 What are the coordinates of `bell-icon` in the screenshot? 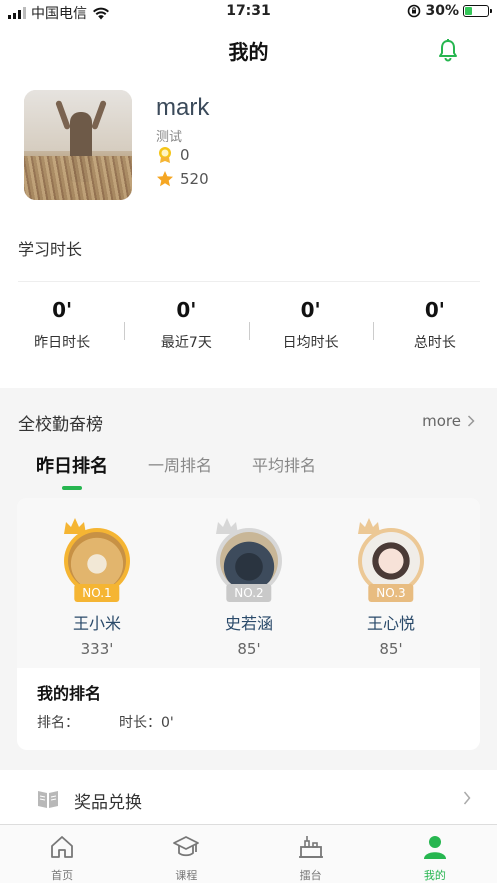 It's located at (448, 50).